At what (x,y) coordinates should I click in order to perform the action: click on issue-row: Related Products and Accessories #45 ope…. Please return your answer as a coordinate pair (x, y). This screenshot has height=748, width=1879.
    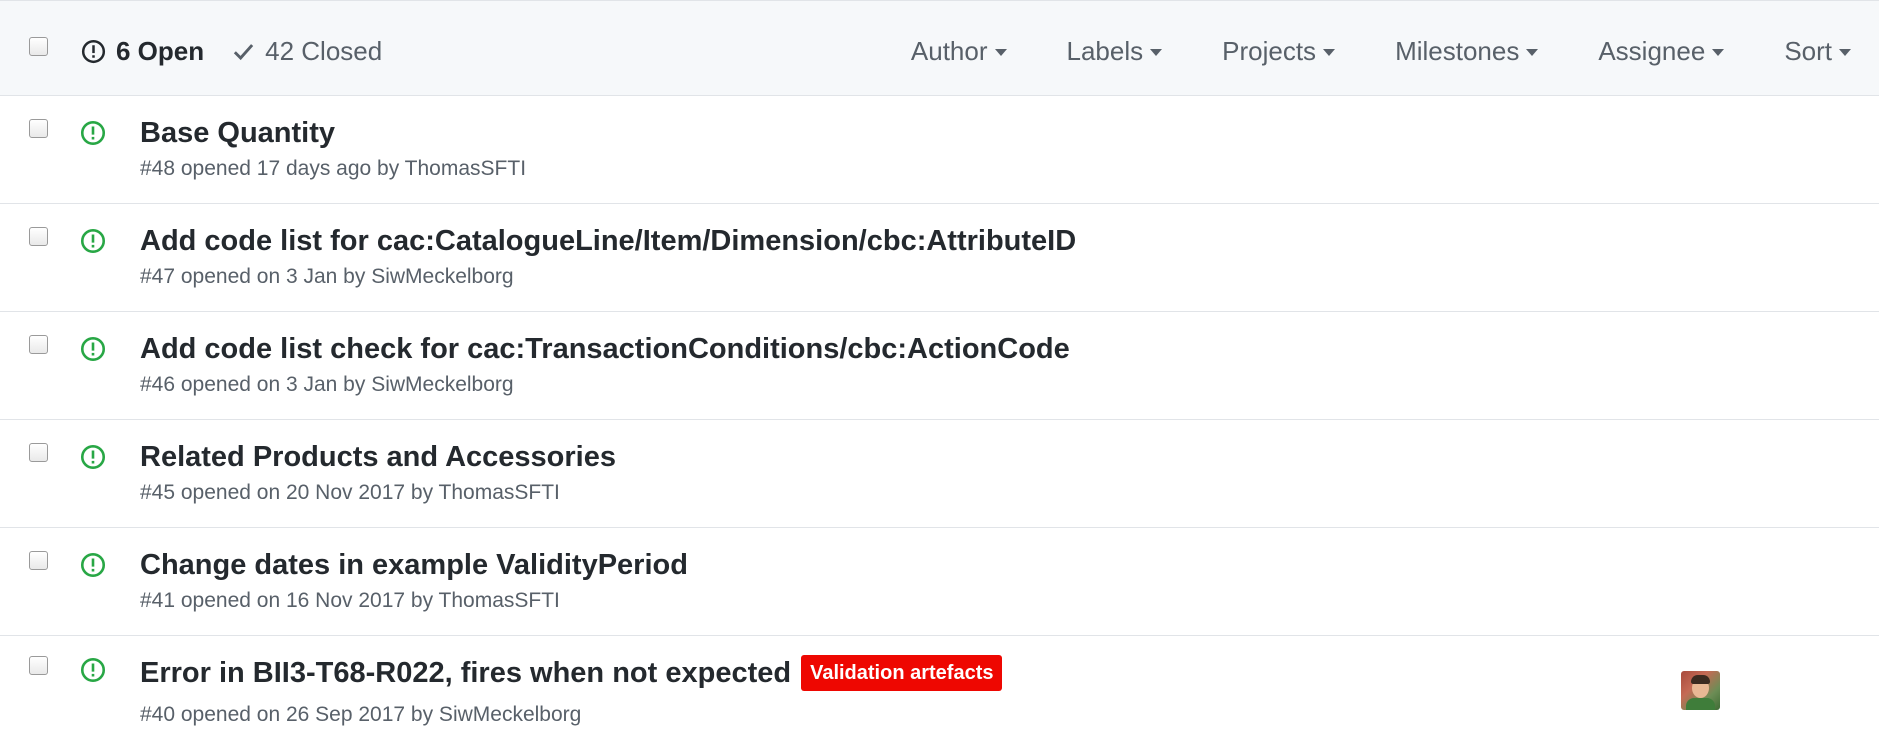
    Looking at the image, I should click on (939, 474).